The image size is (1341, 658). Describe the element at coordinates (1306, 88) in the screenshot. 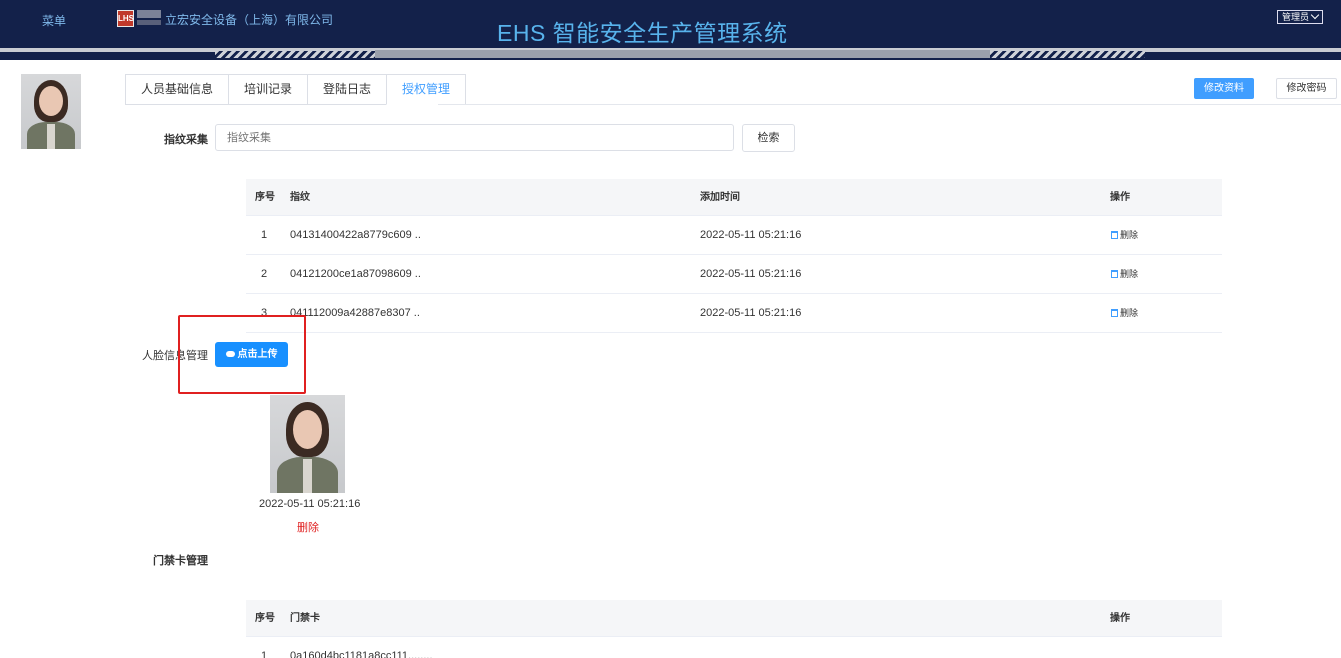

I see `change-password-button: 修改密码` at that location.